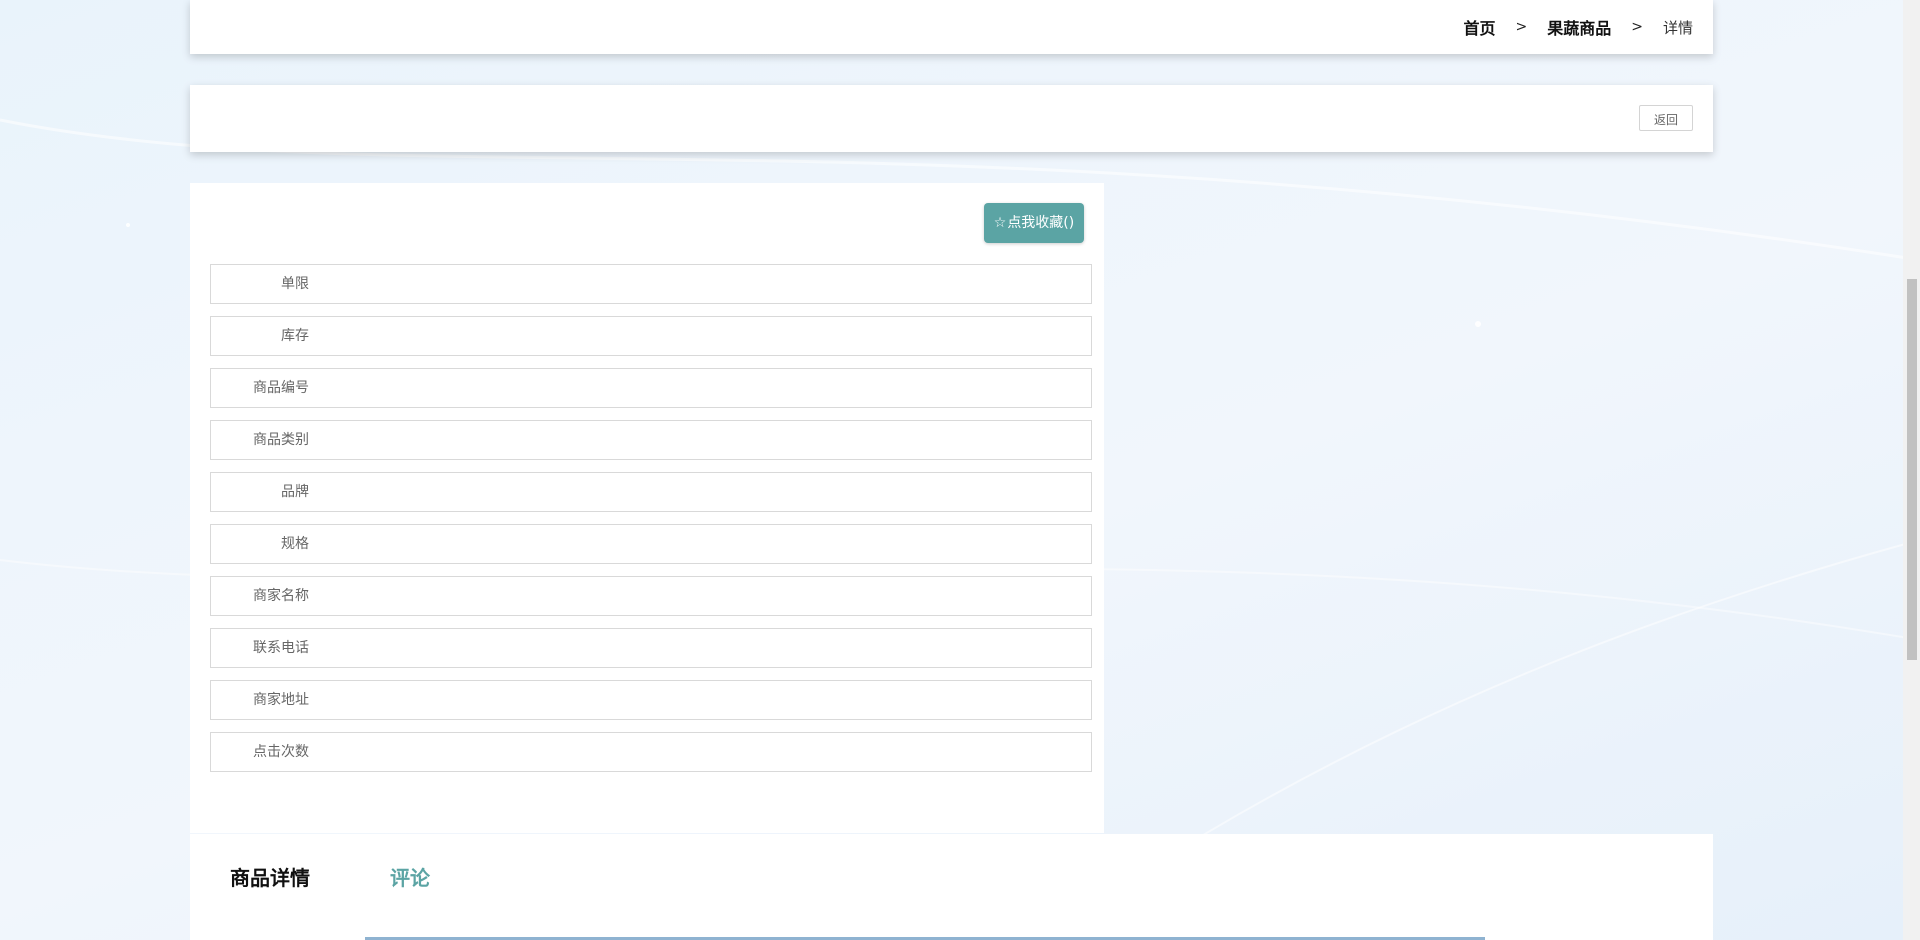 Image resolution: width=1920 pixels, height=940 pixels. Describe the element at coordinates (410, 876) in the screenshot. I see `tab-comments: 评论` at that location.